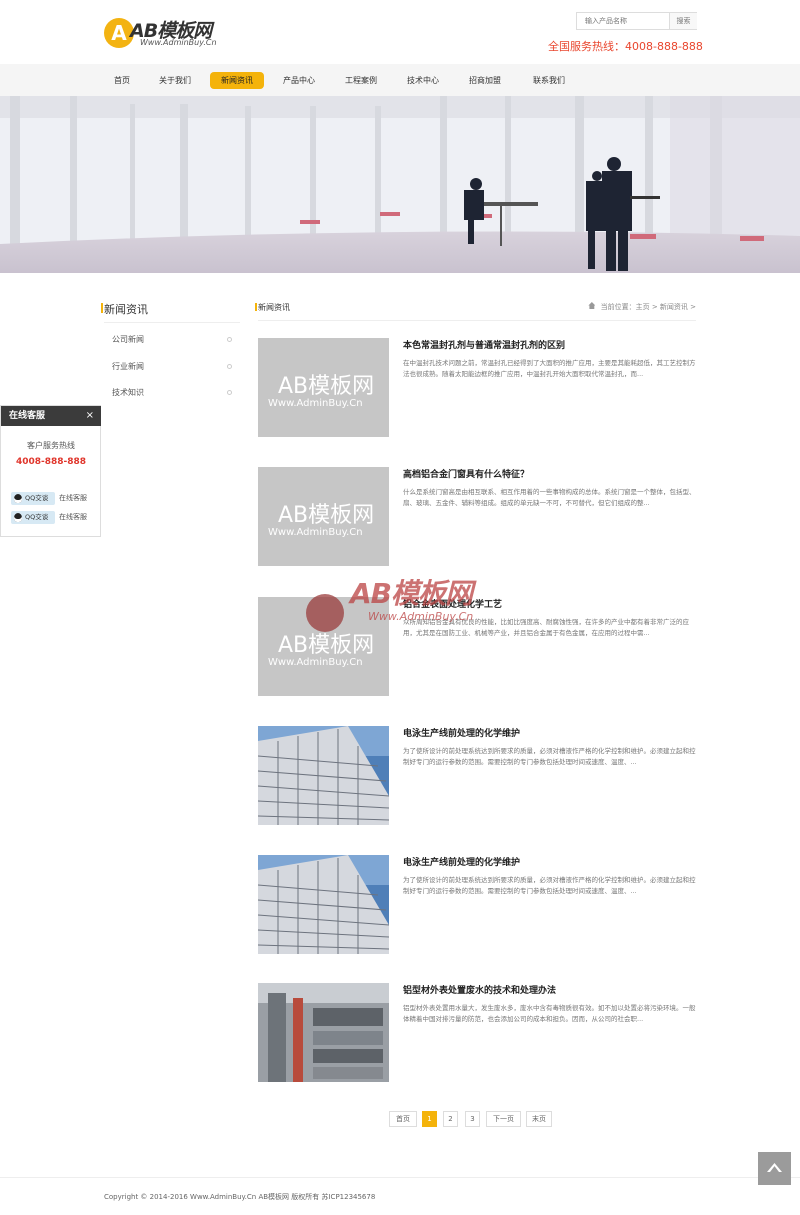 The width and height of the screenshot is (800, 1215). What do you see at coordinates (178, 42) in the screenshot?
I see `logo-subtext: Www.AdminBuy.Cn` at bounding box center [178, 42].